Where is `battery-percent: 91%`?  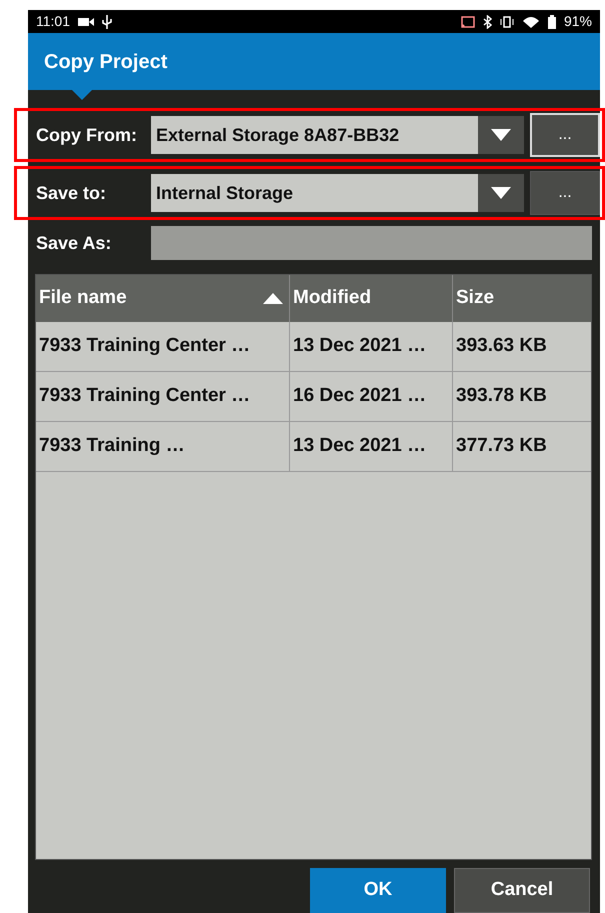 battery-percent: 91% is located at coordinates (578, 21).